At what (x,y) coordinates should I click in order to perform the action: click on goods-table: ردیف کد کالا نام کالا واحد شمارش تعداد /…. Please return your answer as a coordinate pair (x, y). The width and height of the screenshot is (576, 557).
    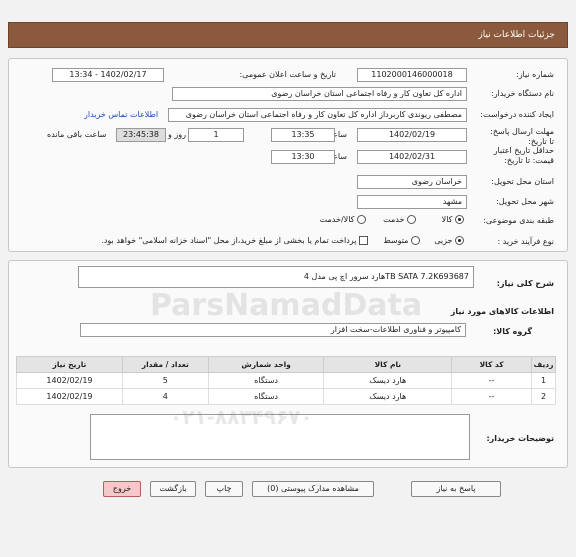
    Looking at the image, I should click on (286, 380).